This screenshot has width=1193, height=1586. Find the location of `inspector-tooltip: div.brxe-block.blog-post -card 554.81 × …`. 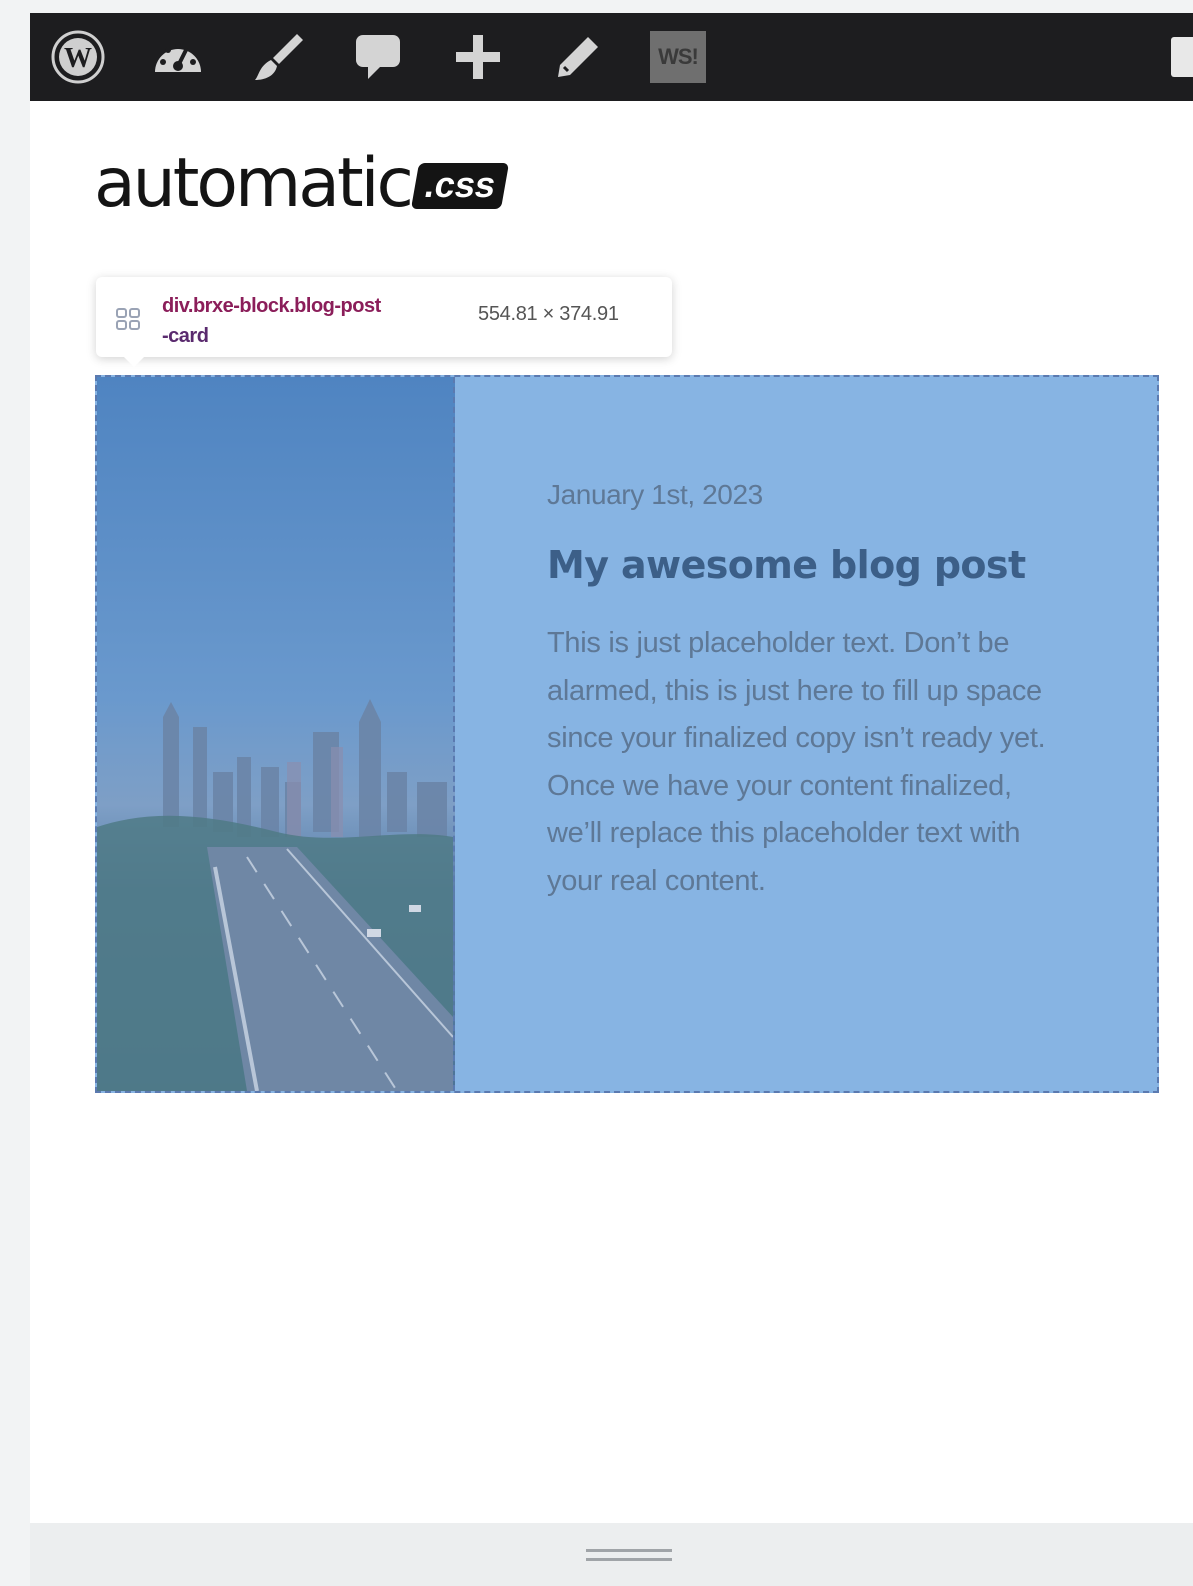

inspector-tooltip: div.brxe-block.blog-post -card 554.81 × … is located at coordinates (384, 322).